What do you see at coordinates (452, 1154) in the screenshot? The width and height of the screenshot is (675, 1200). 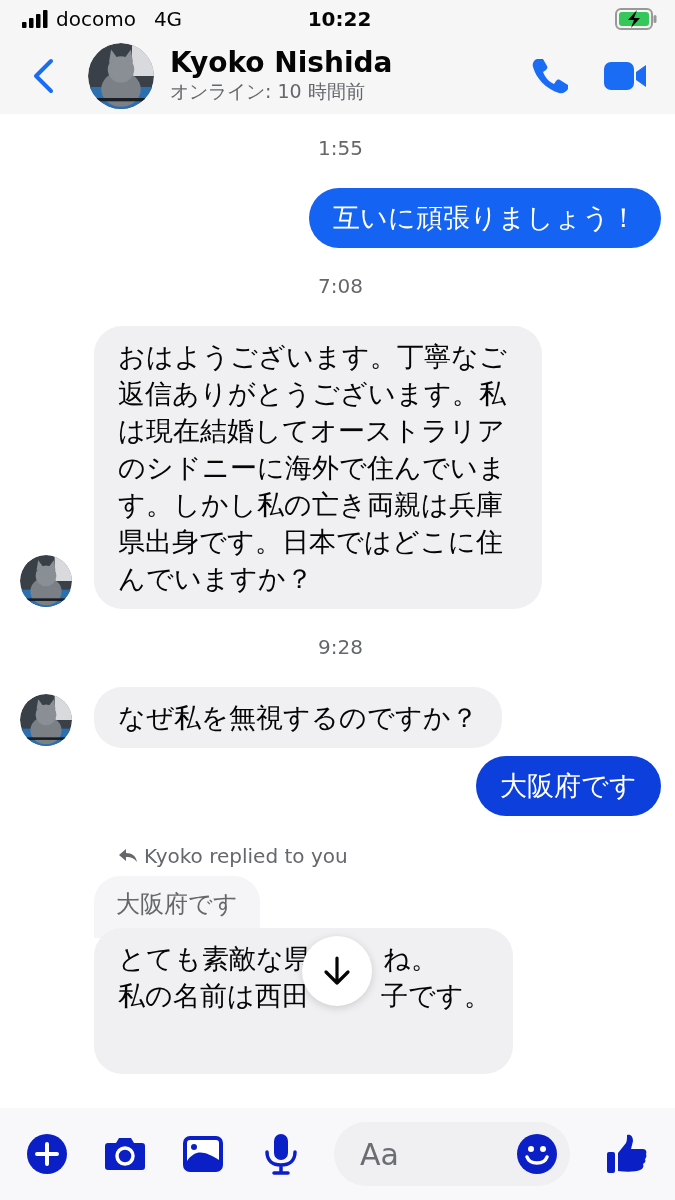 I see `message-field: Aa` at bounding box center [452, 1154].